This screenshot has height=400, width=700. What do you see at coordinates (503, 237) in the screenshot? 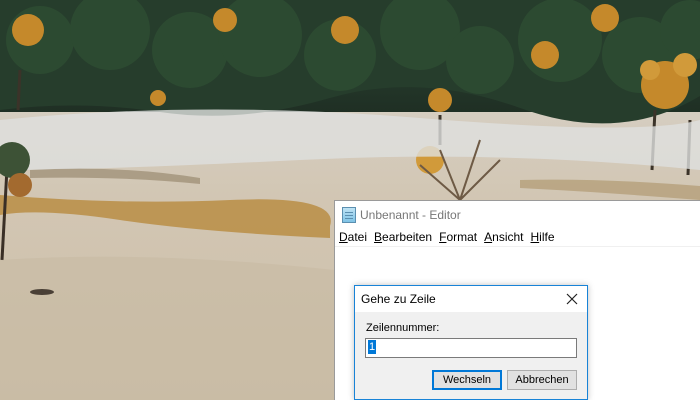
I see `menu-ansicht: Ansicht` at bounding box center [503, 237].